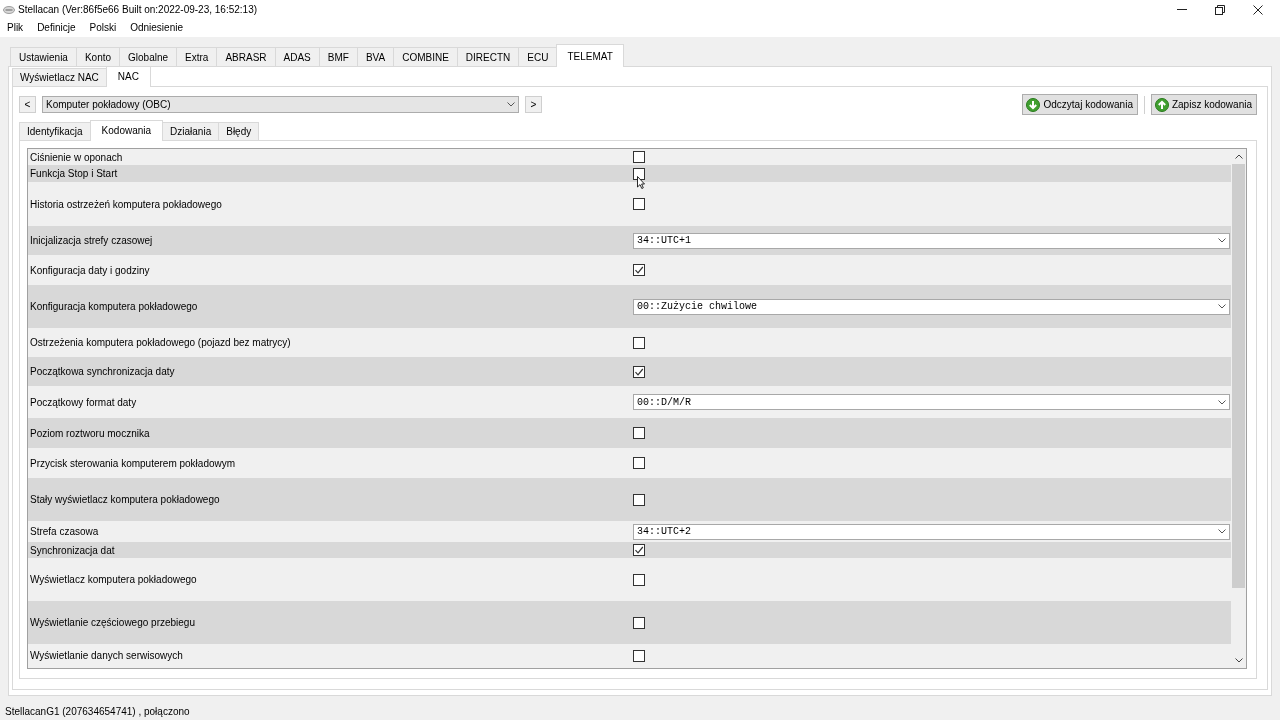  Describe the element at coordinates (9, 9) in the screenshot. I see `app-logo-icon` at that location.